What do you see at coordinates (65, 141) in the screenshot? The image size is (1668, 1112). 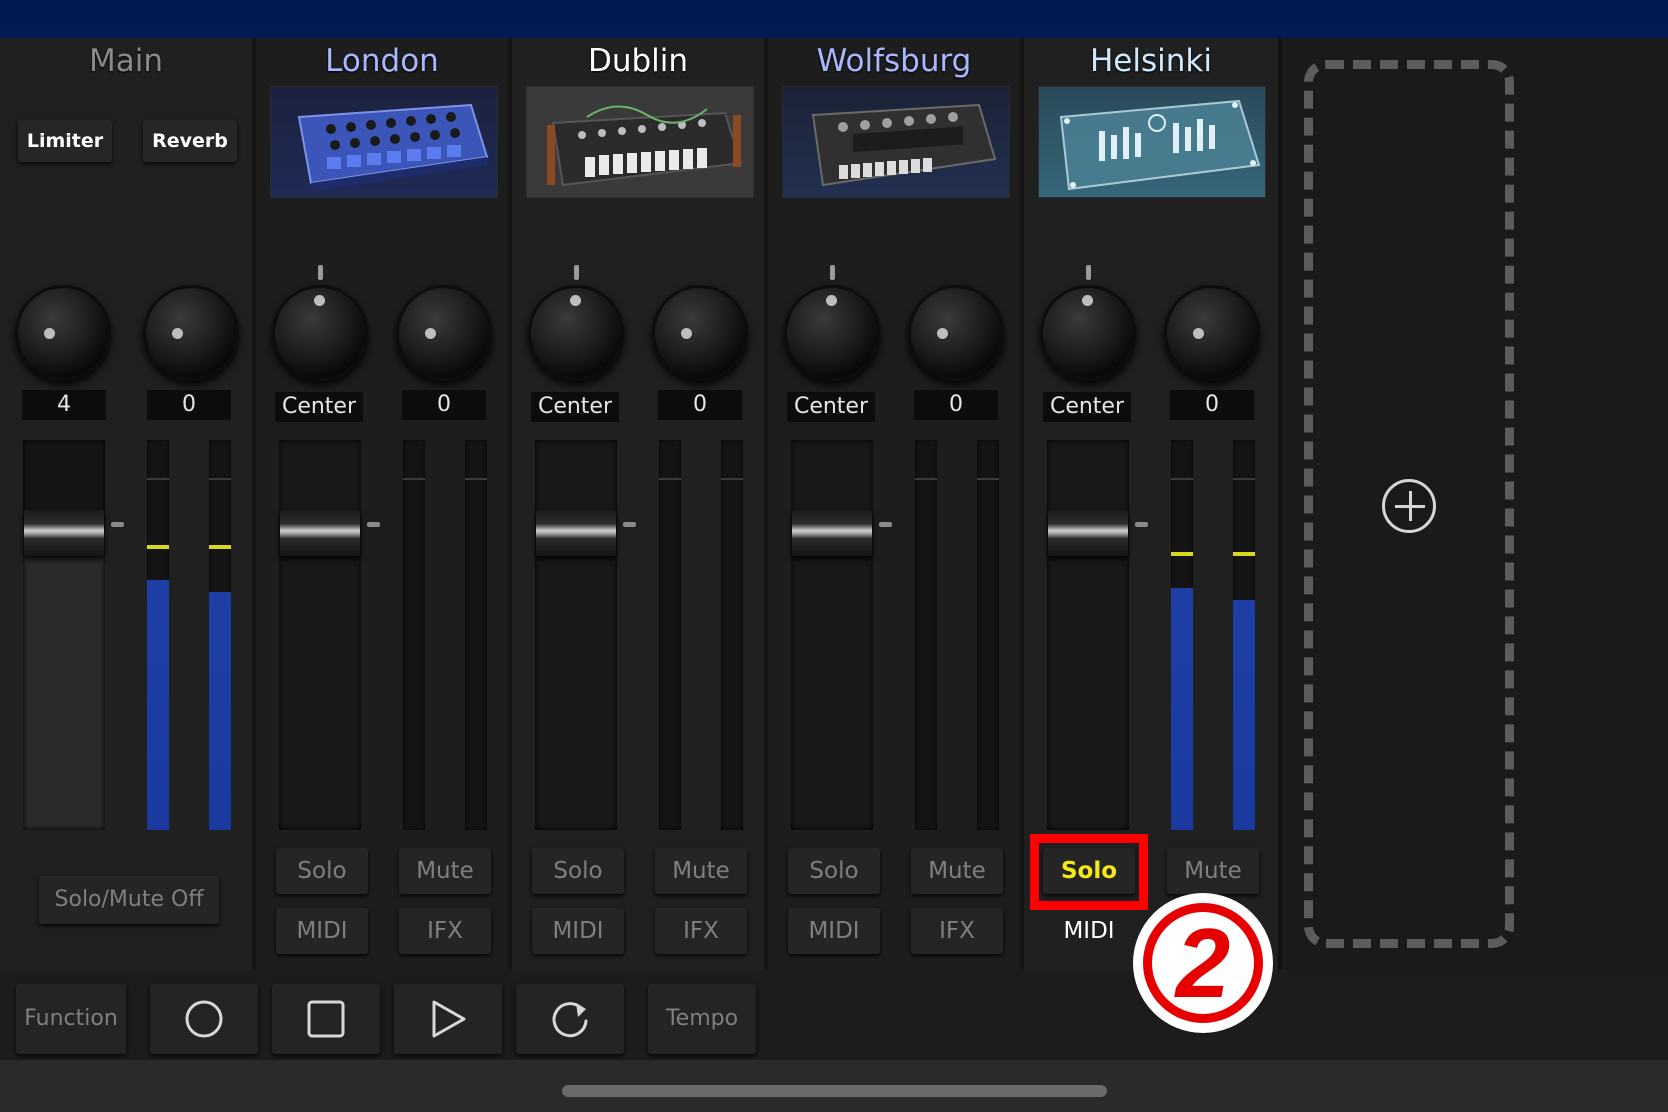 I see `limiter-button: Limiter` at bounding box center [65, 141].